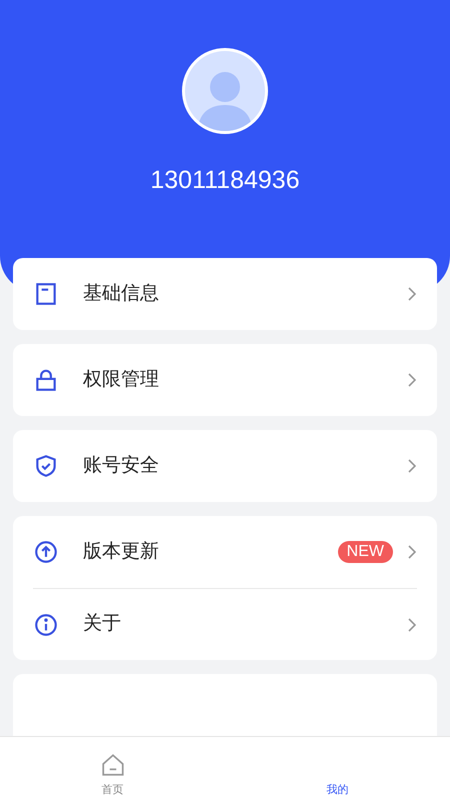 The image size is (450, 800). What do you see at coordinates (121, 380) in the screenshot?
I see `menu-label: 权限管理` at bounding box center [121, 380].